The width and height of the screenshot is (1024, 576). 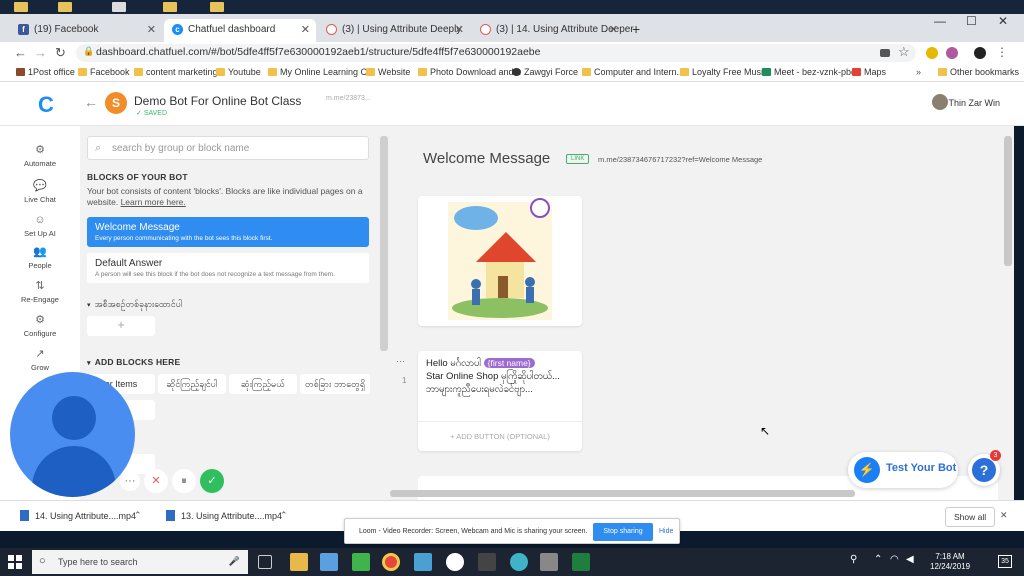 I want to click on profile-avatar, so click(x=980, y=53).